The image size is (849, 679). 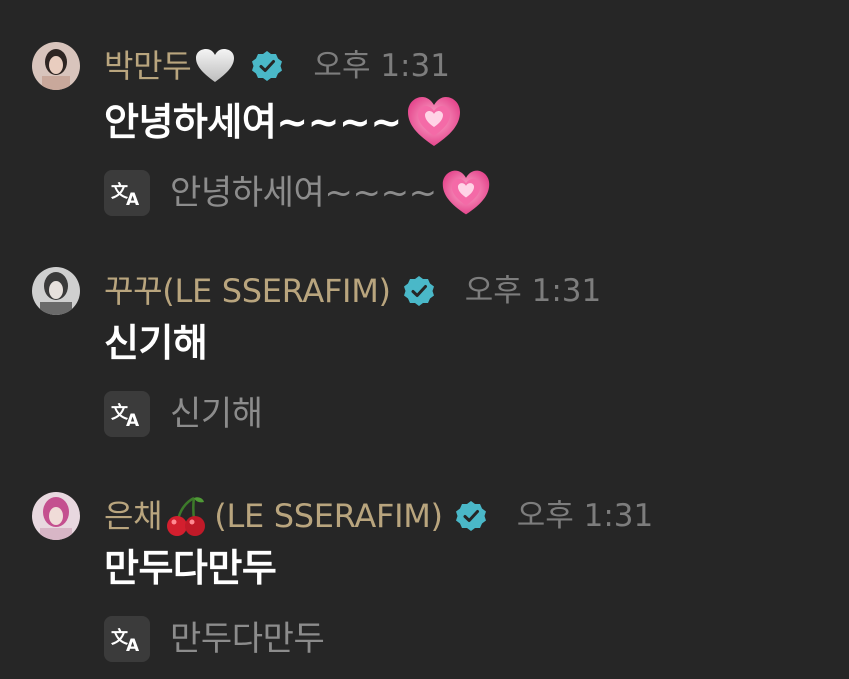 I want to click on message-text-content: 만두다만두, so click(x=190, y=568).